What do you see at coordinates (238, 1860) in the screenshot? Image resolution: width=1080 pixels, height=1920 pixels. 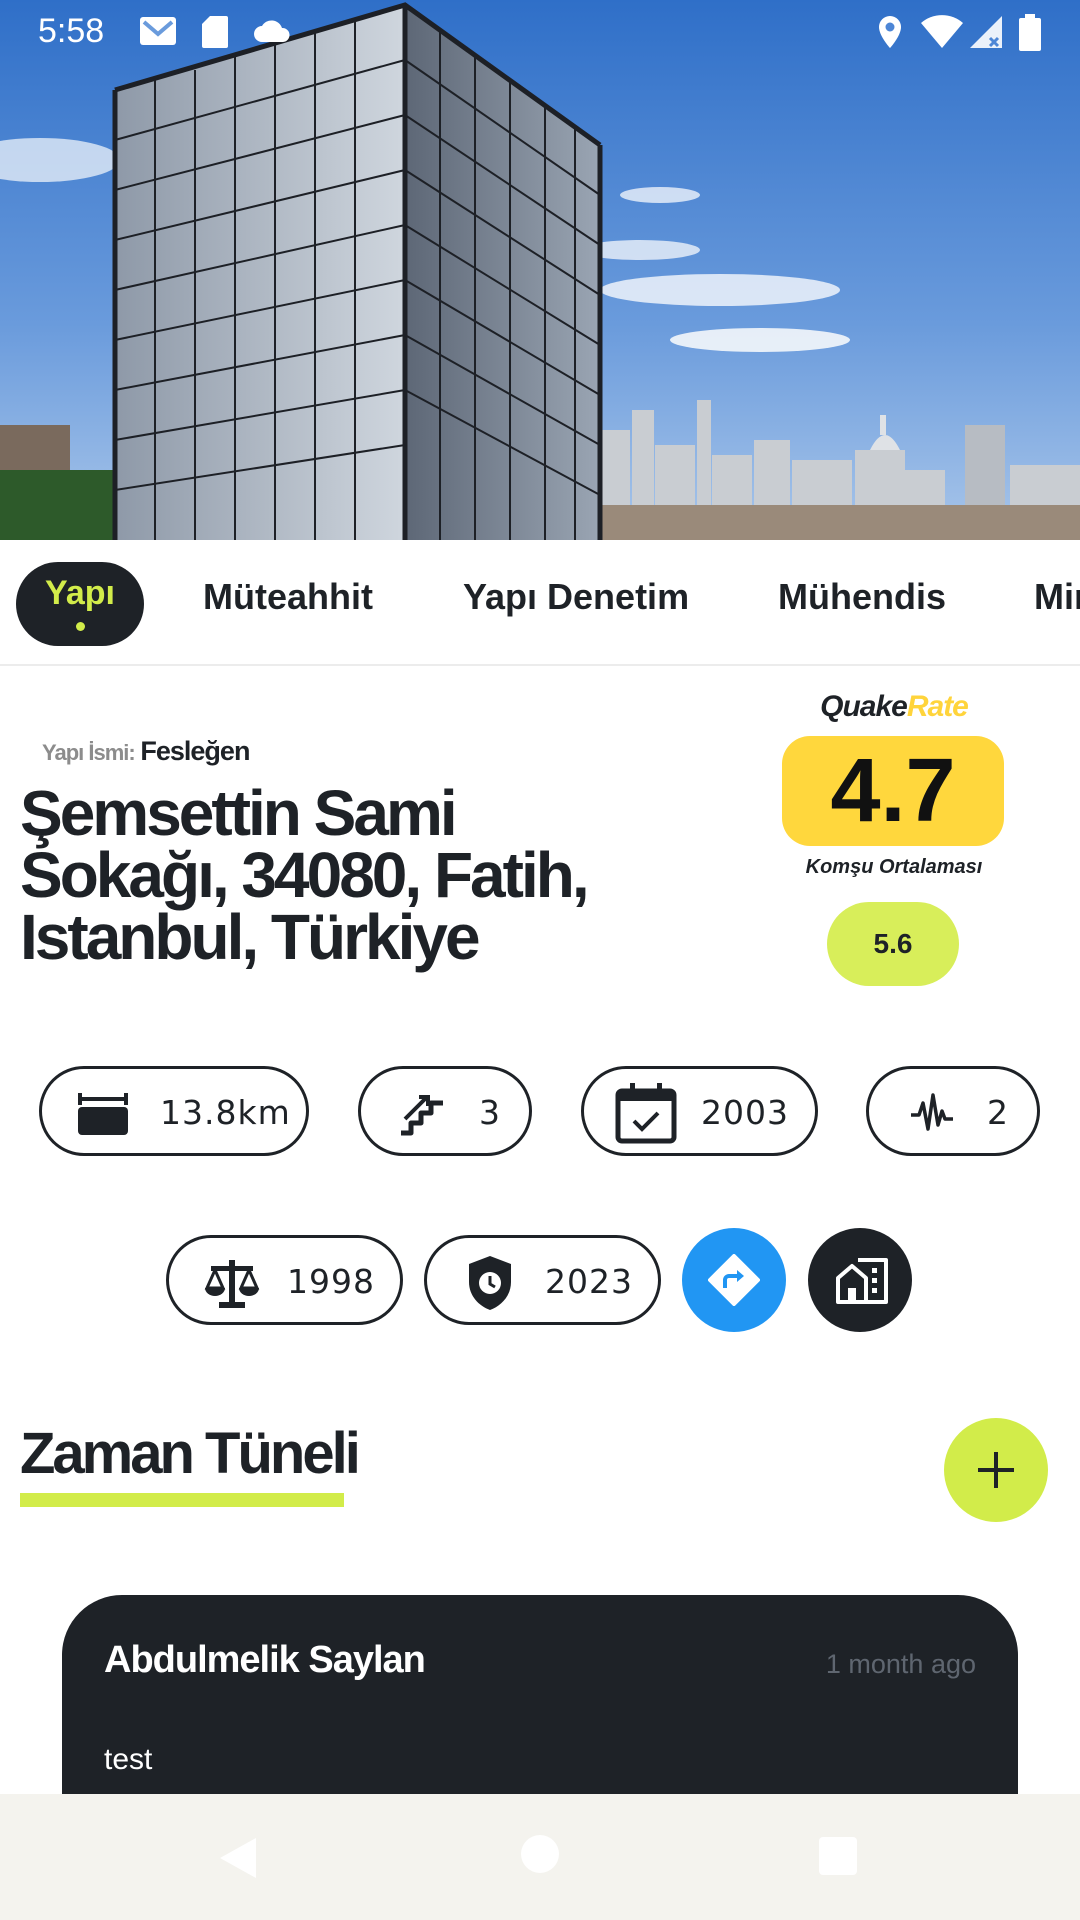 I see `back-icon` at bounding box center [238, 1860].